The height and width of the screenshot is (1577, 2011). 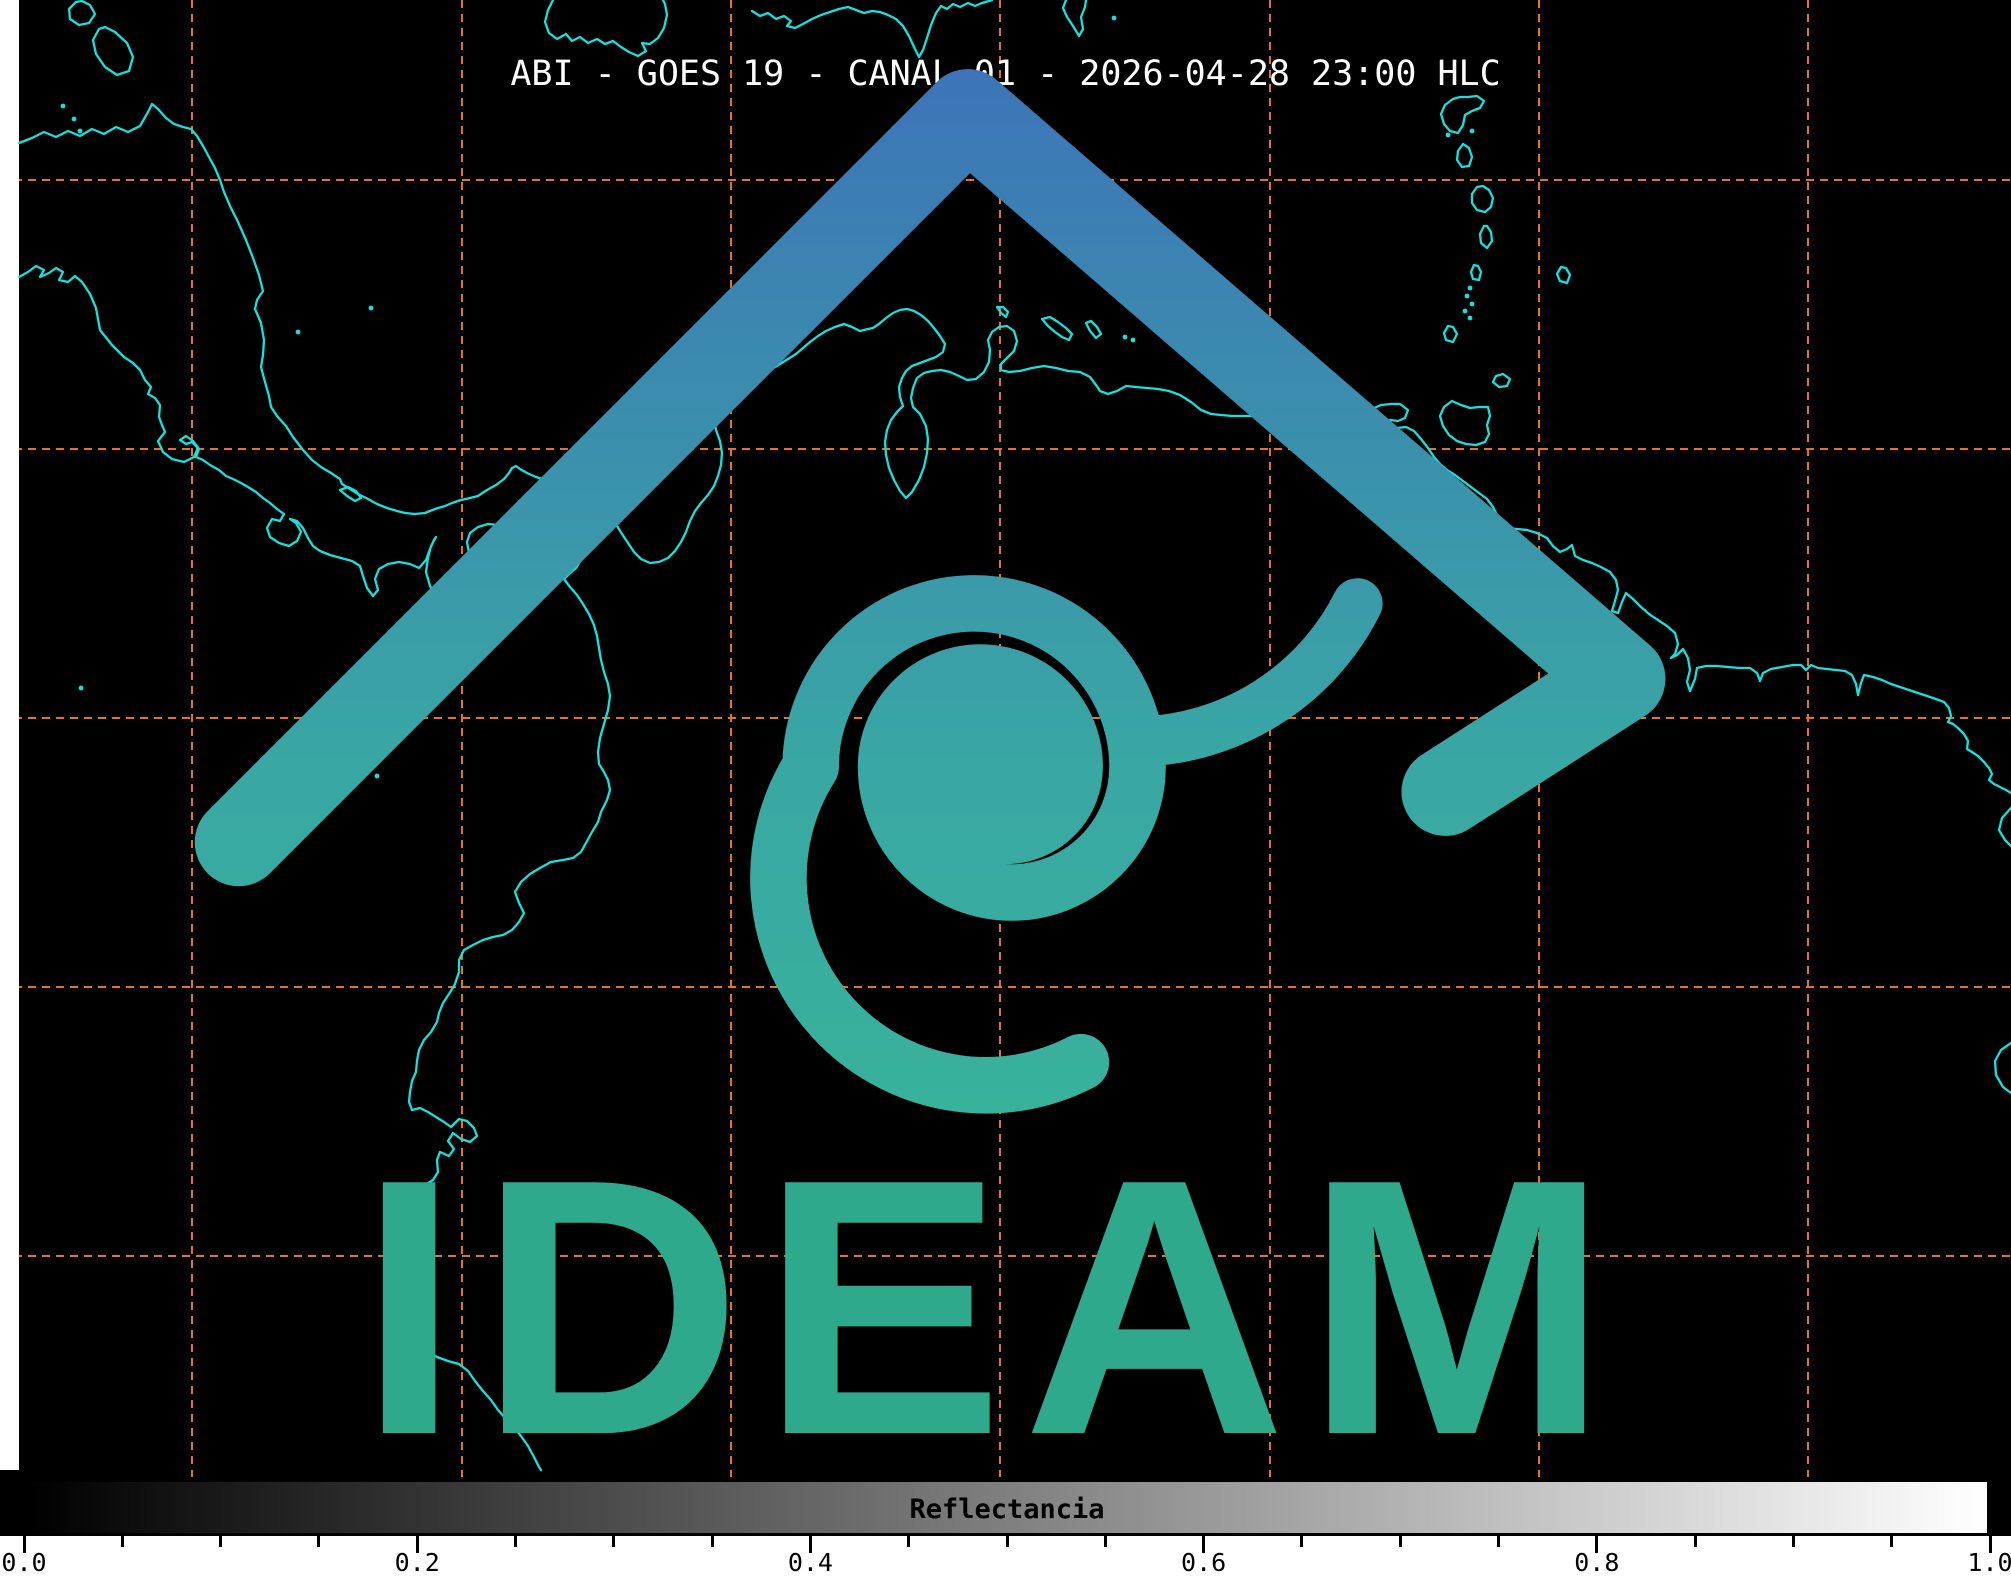 I want to click on colorbar-tick-label: 1.0, so click(x=1989, y=1562).